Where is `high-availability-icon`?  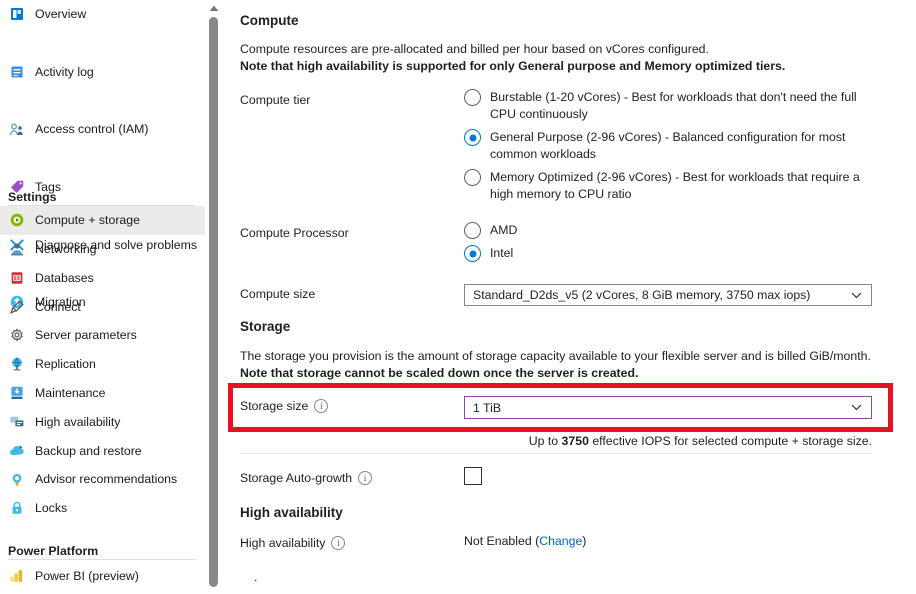 high-availability-icon is located at coordinates (17, 422).